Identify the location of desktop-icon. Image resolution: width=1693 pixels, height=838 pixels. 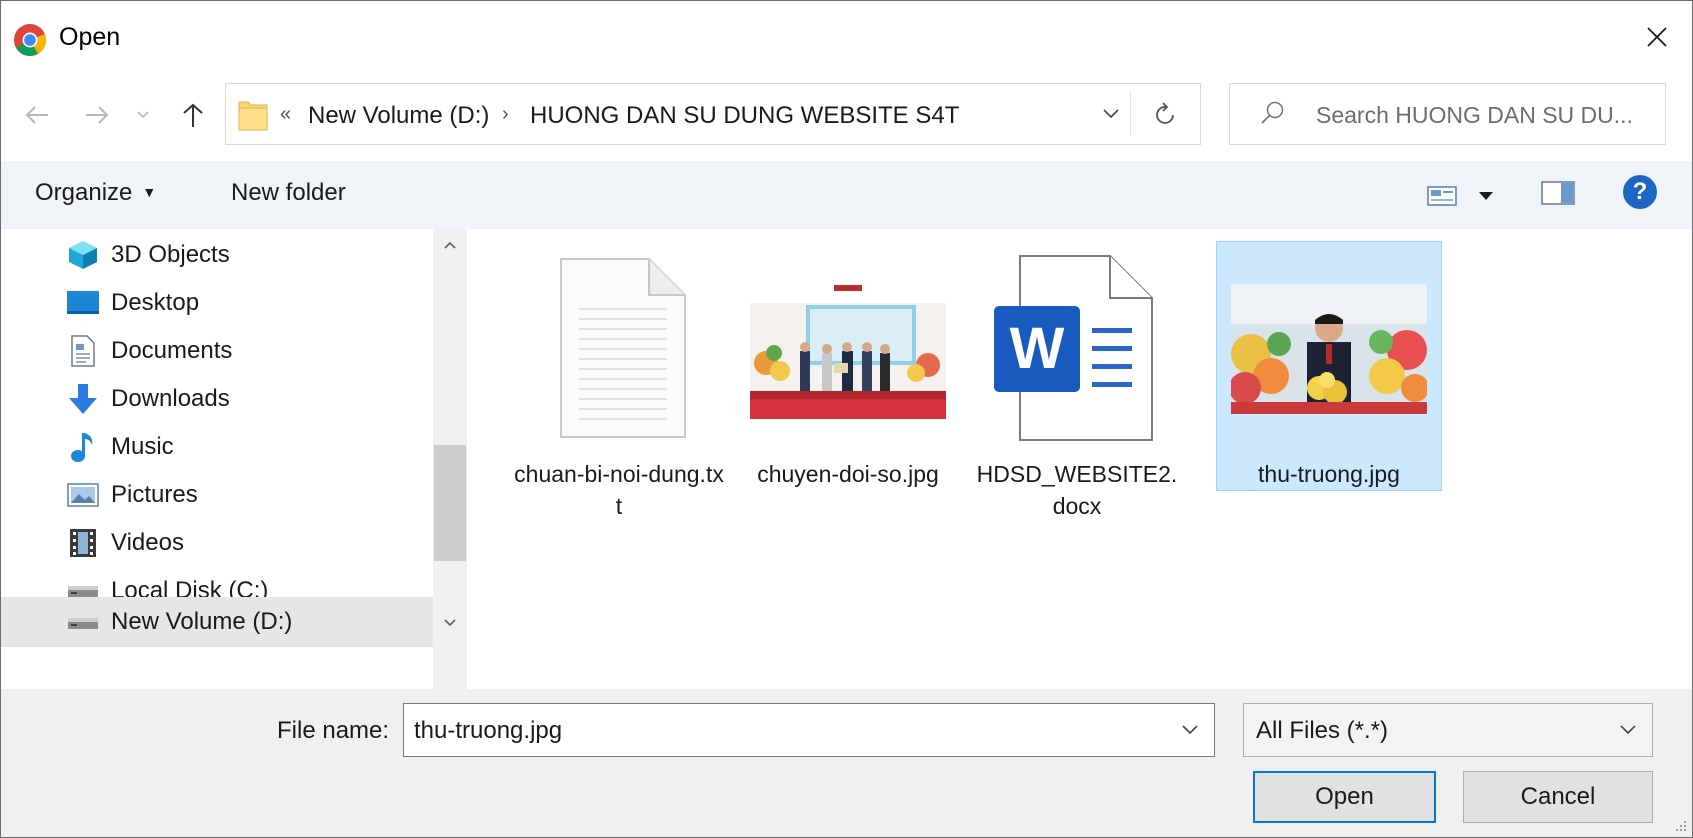
(83, 303).